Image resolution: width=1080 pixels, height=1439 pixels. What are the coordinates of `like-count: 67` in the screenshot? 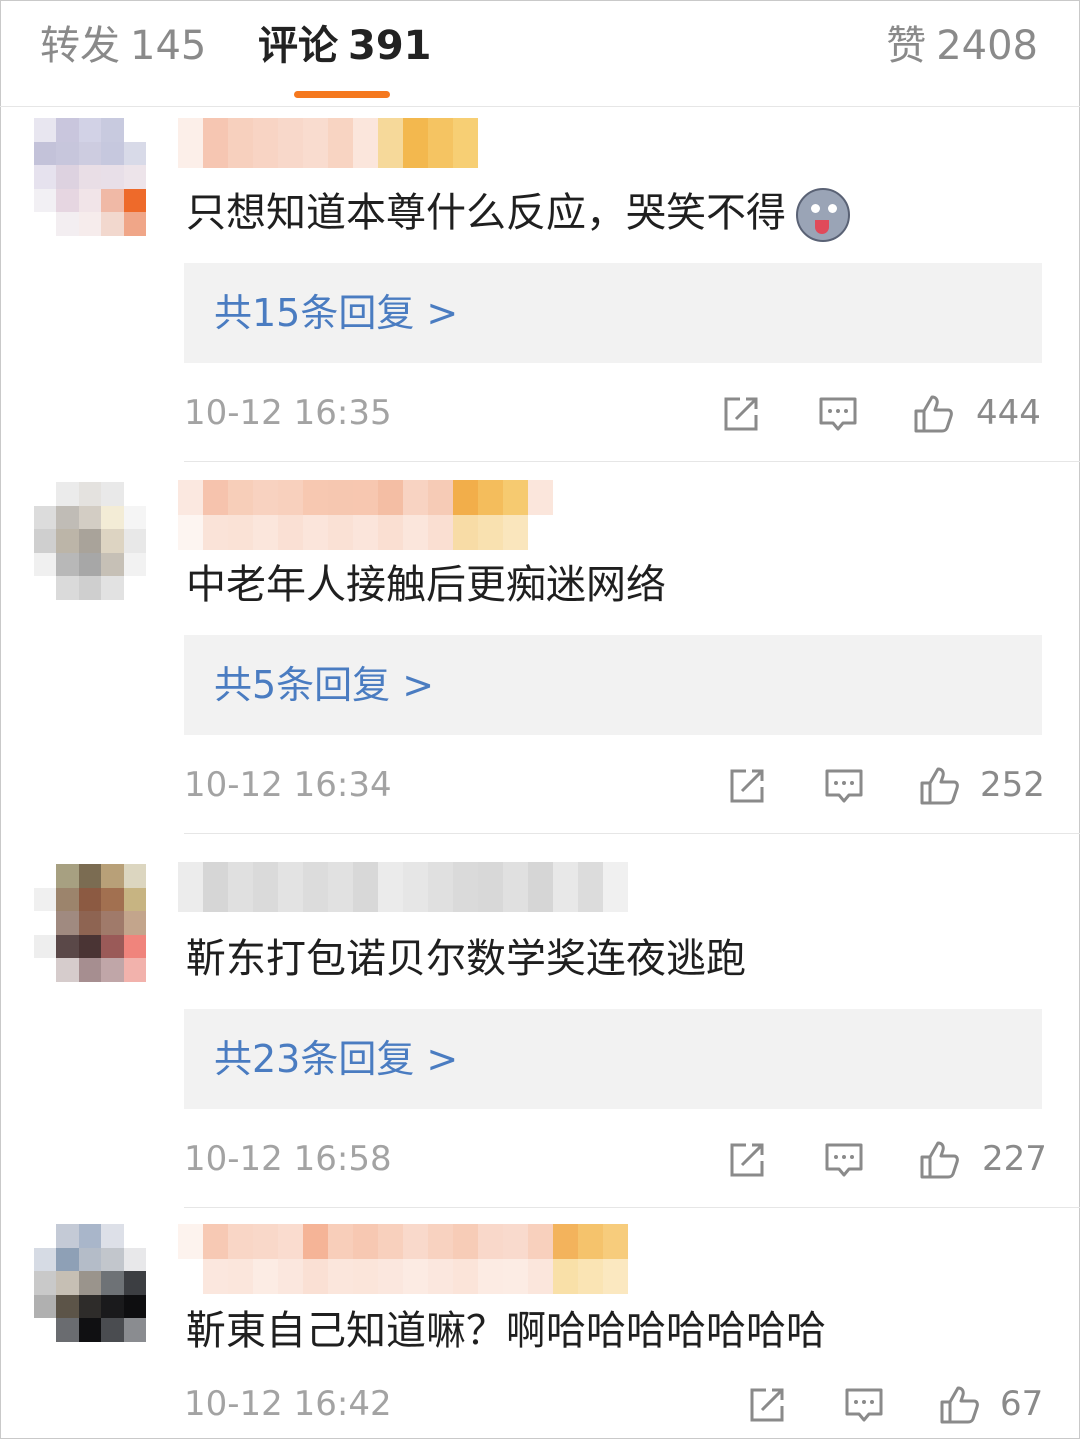 It's located at (1022, 1404).